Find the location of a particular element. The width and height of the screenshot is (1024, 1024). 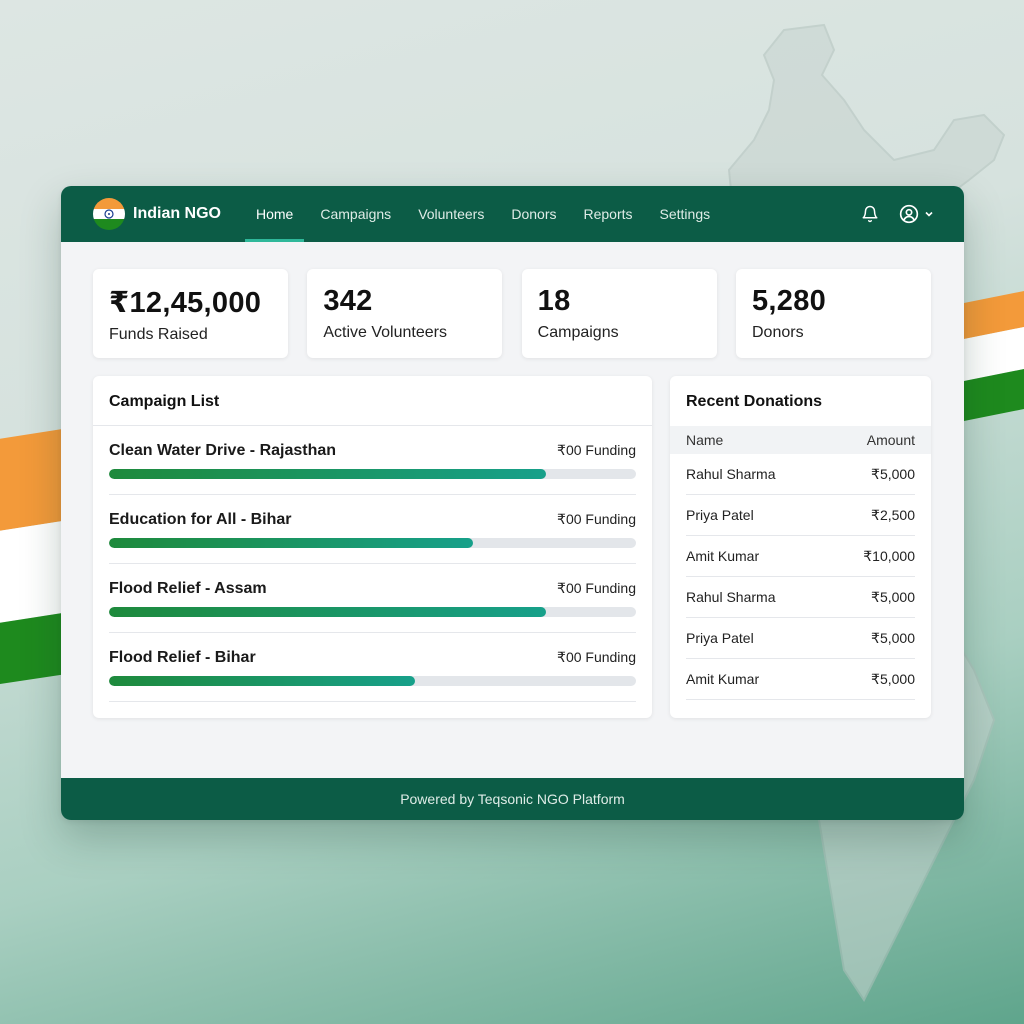

campaign-item: Flood Relief - Assam ₹00 Funding is located at coordinates (372, 598).